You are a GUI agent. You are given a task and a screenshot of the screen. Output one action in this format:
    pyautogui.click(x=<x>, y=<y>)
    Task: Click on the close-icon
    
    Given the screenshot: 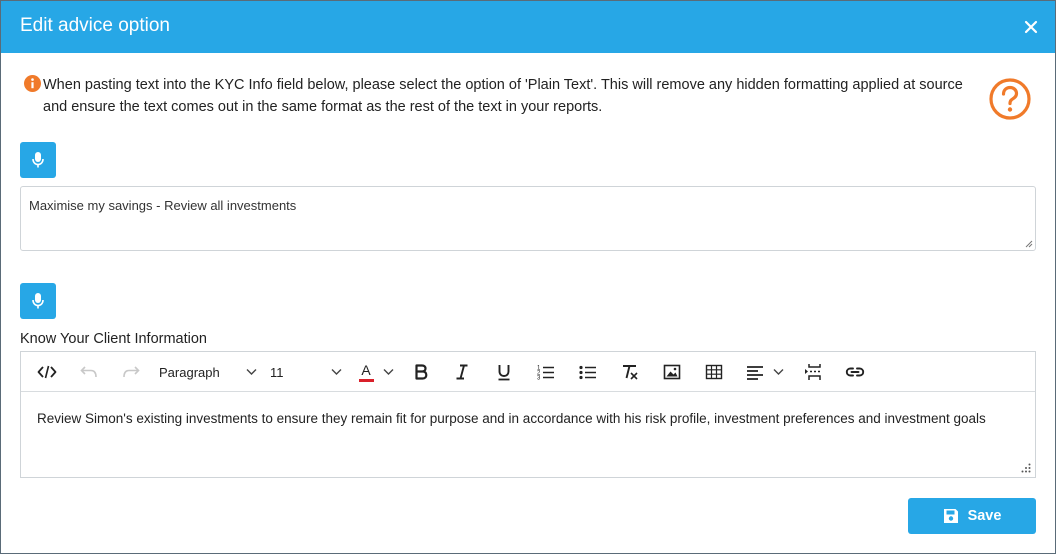 What is the action you would take?
    pyautogui.click(x=1031, y=27)
    